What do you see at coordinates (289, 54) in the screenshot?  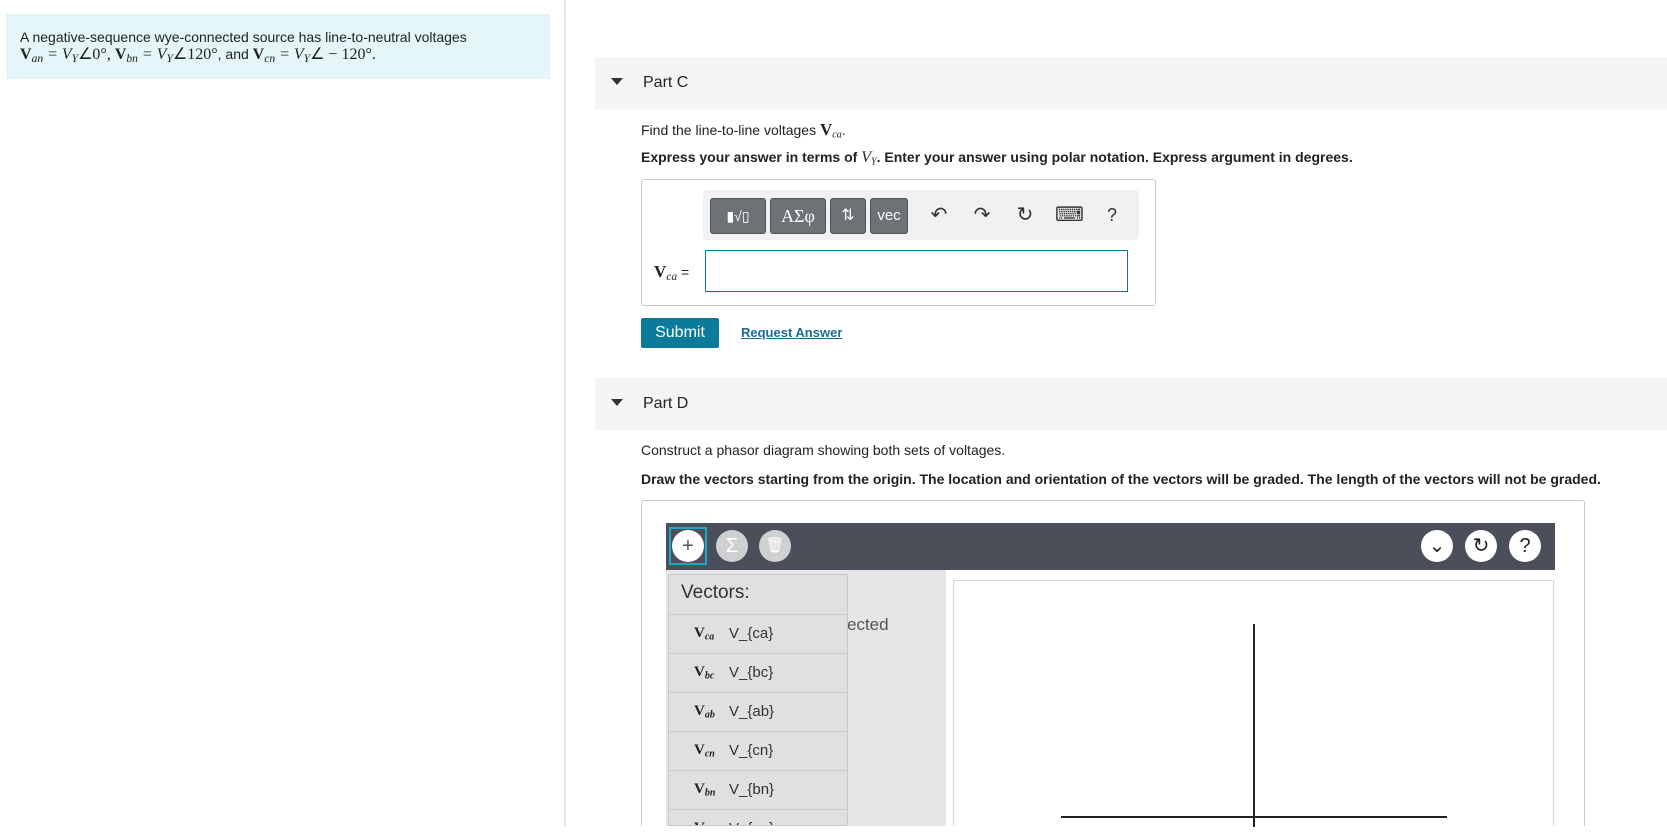 I see `vcn-rhs: = V` at bounding box center [289, 54].